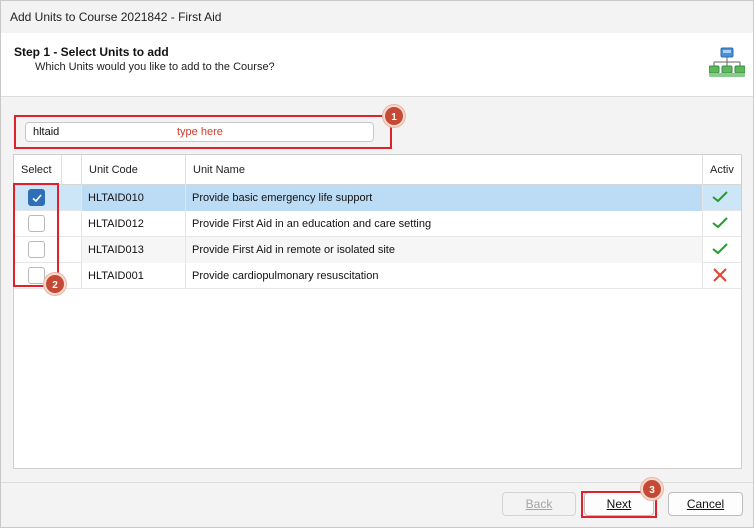 The width and height of the screenshot is (754, 528). I want to click on unit-code-cell: HLTAID001, so click(134, 276).